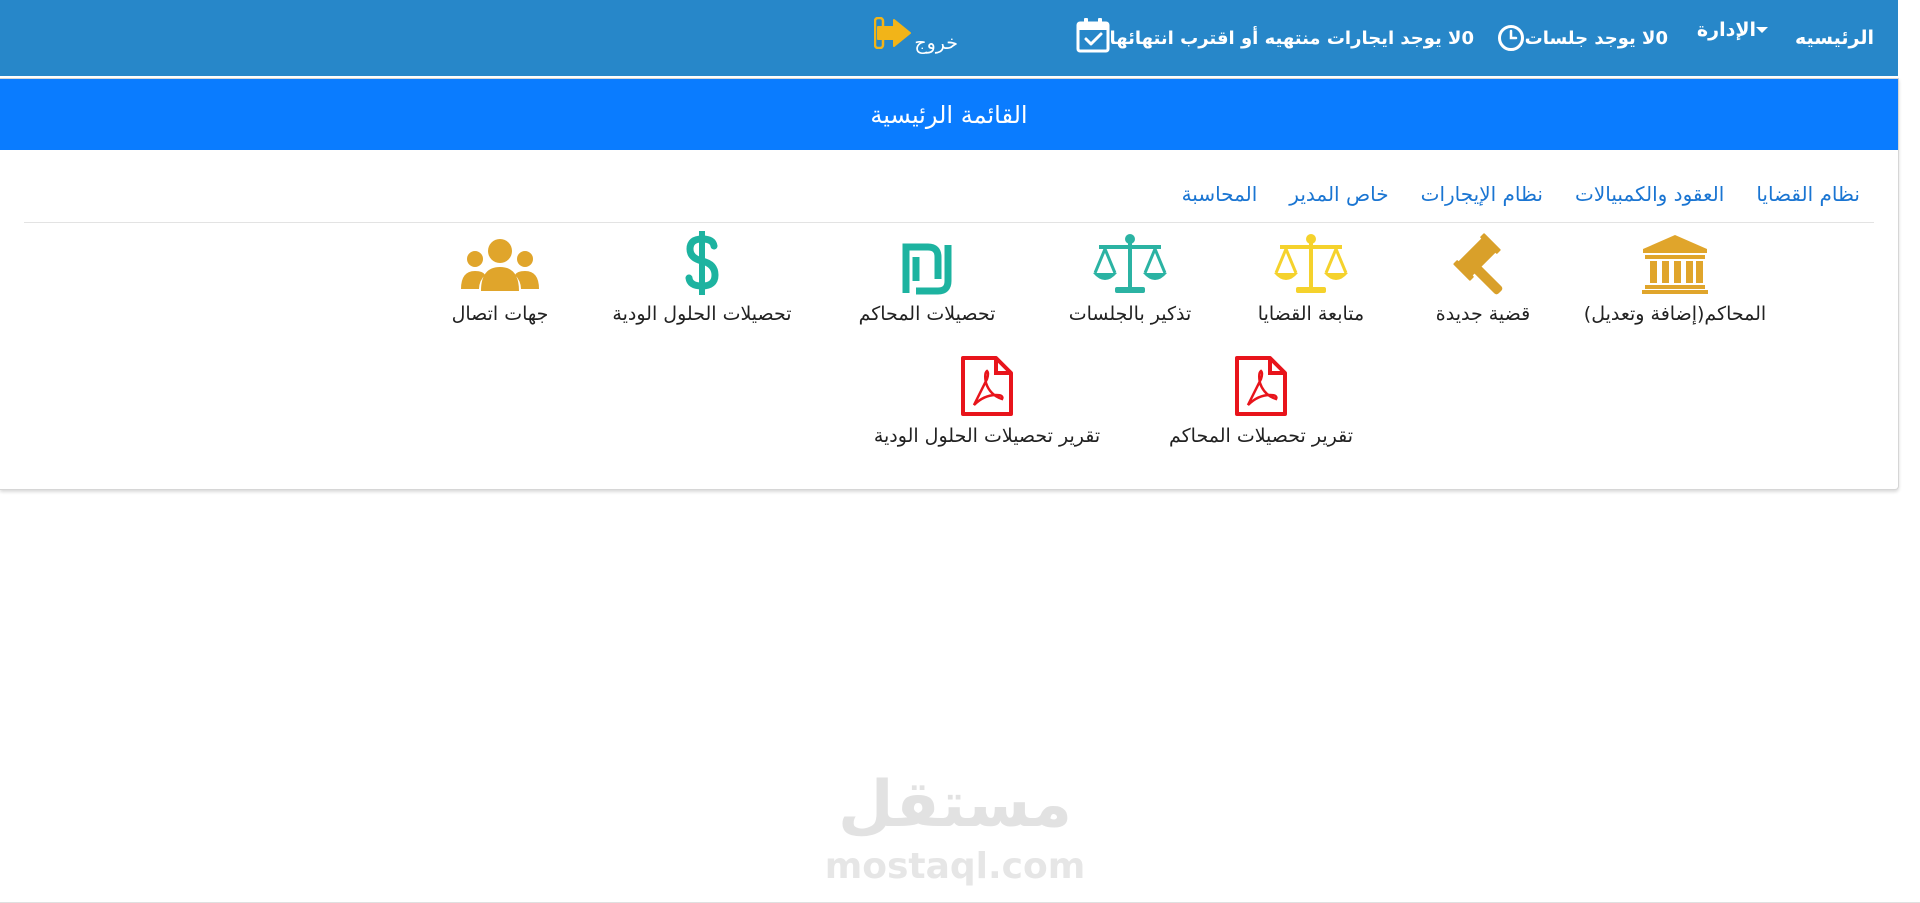  Describe the element at coordinates (949, 222) in the screenshot. I see `tabs-divider` at that location.